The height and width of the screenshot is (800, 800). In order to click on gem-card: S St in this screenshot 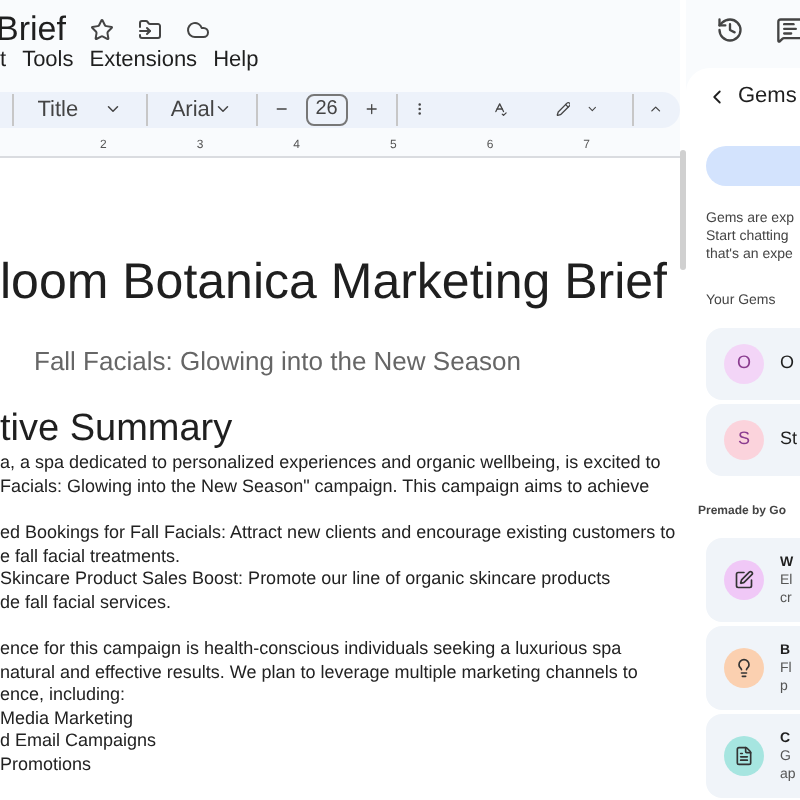, I will do `click(753, 440)`.